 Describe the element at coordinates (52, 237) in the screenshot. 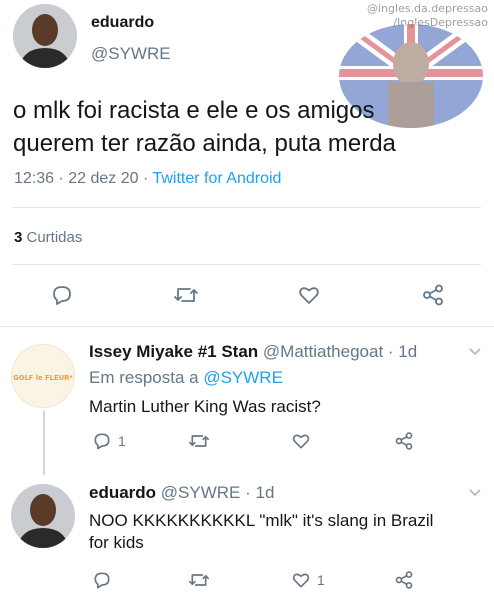

I see `likes-label: Curtidas` at that location.